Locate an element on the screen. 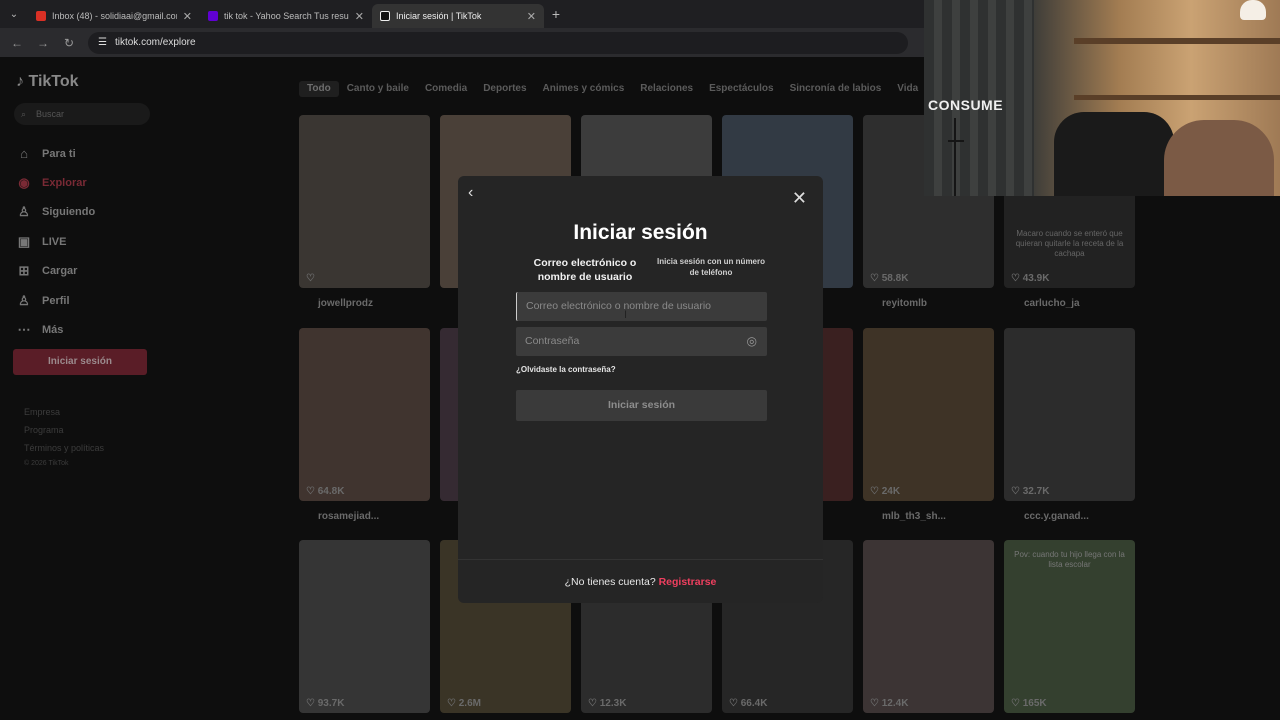  sidebar-item-cargar: ⊞ Cargar is located at coordinates (55, 271).